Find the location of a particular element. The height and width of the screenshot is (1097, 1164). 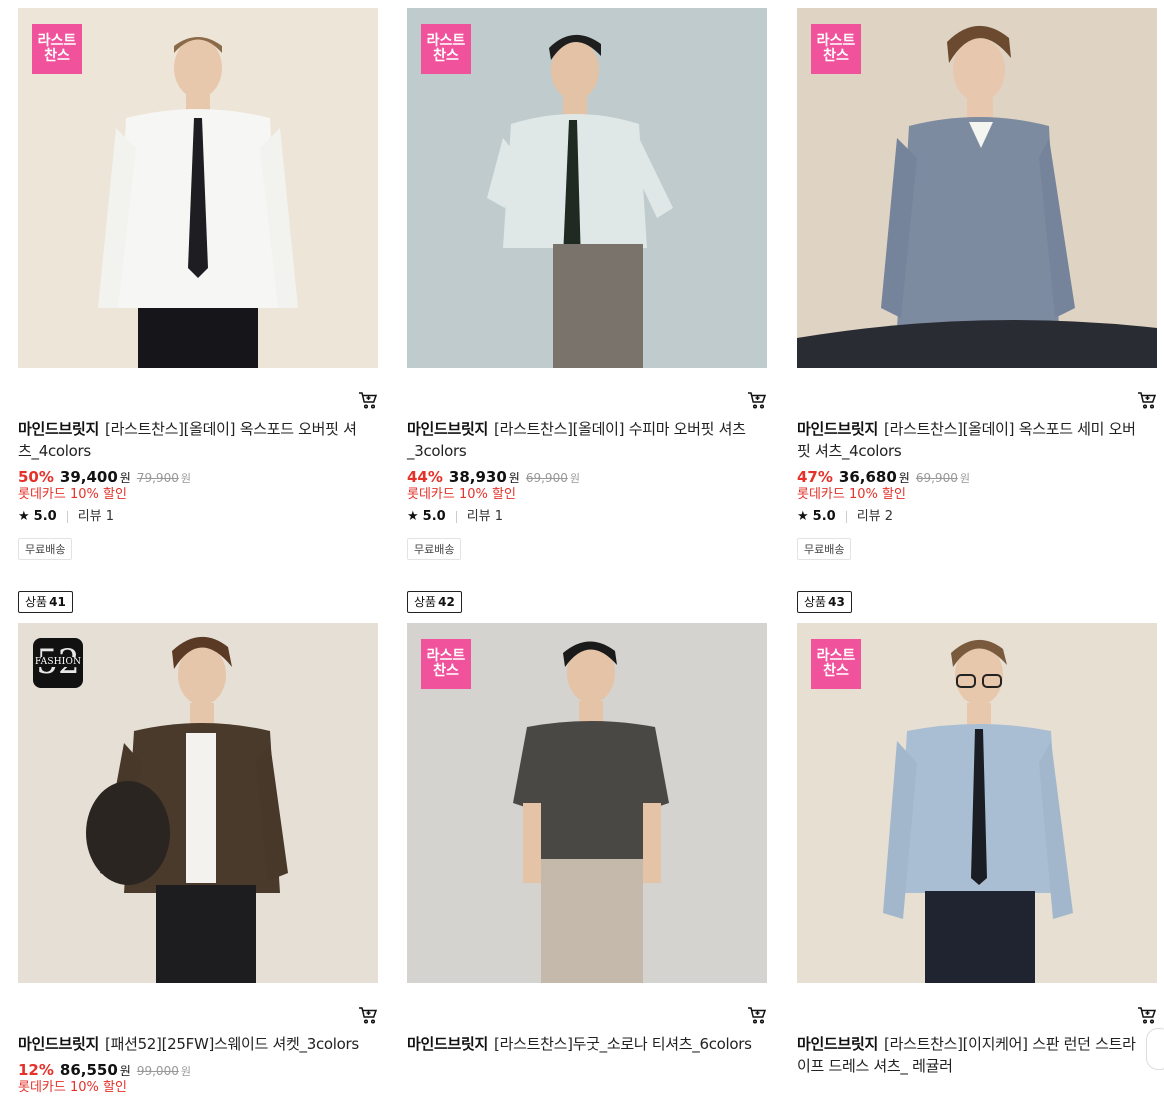

product-title: 마인드브릿지 [라스트찬스][올데이] 수피마 오버핏 셔츠_3colors is located at coordinates (583, 440).